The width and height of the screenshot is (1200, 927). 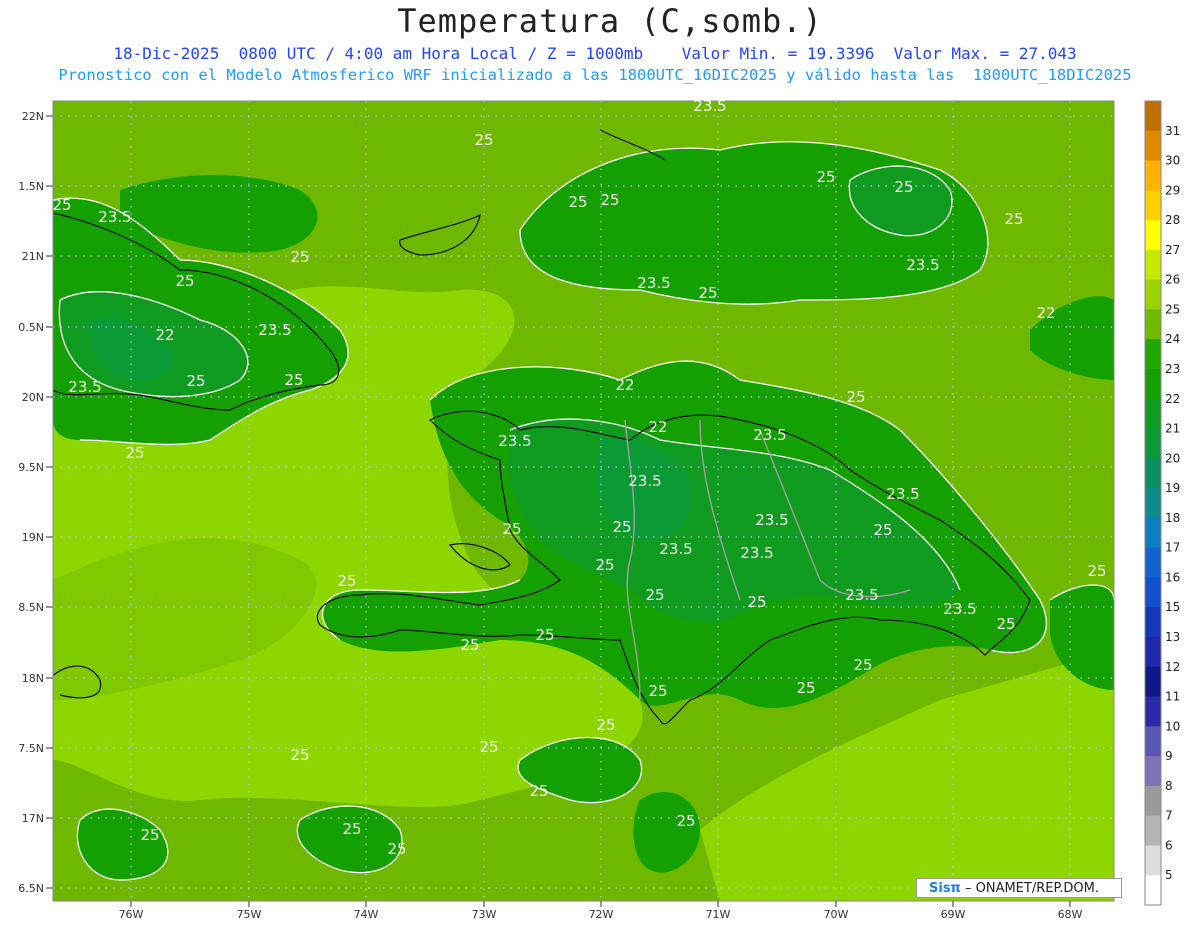 What do you see at coordinates (1172, 488) in the screenshot?
I see `colorbar-label: 19` at bounding box center [1172, 488].